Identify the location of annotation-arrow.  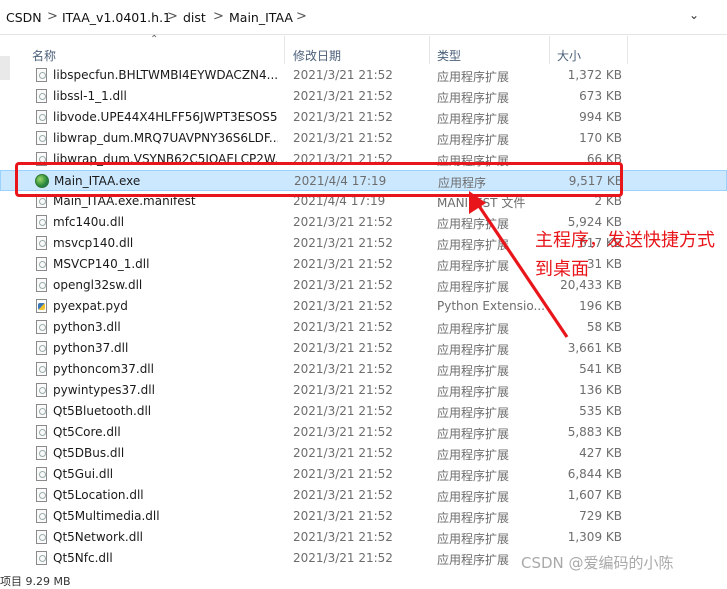
(519, 264).